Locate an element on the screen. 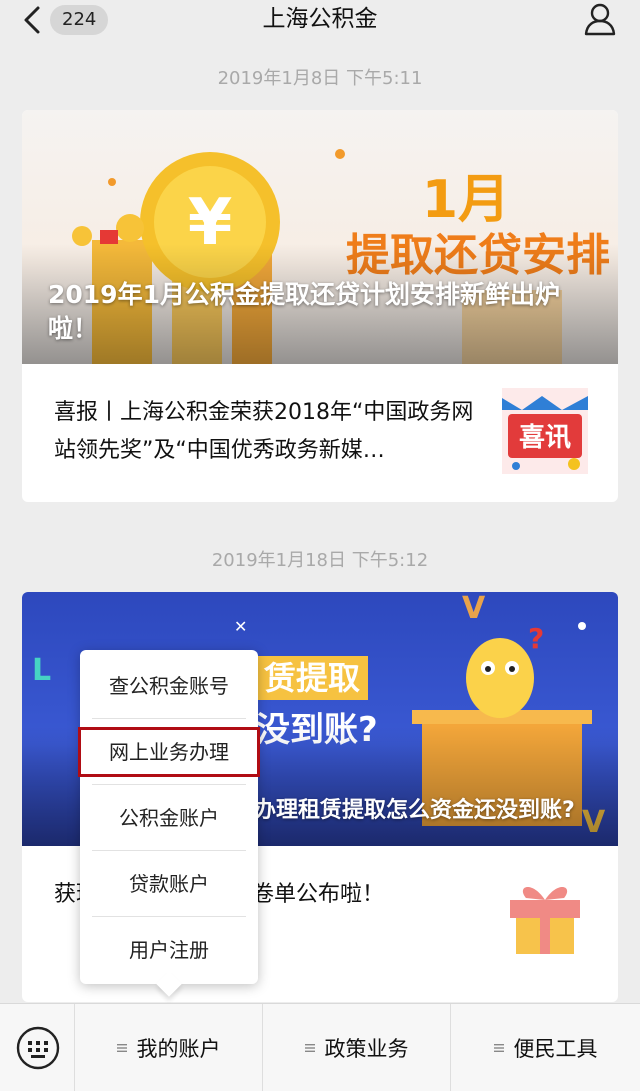 Image resolution: width=640 pixels, height=1091 pixels. menu-item-loan-account: 贷款账户 is located at coordinates (169, 884).